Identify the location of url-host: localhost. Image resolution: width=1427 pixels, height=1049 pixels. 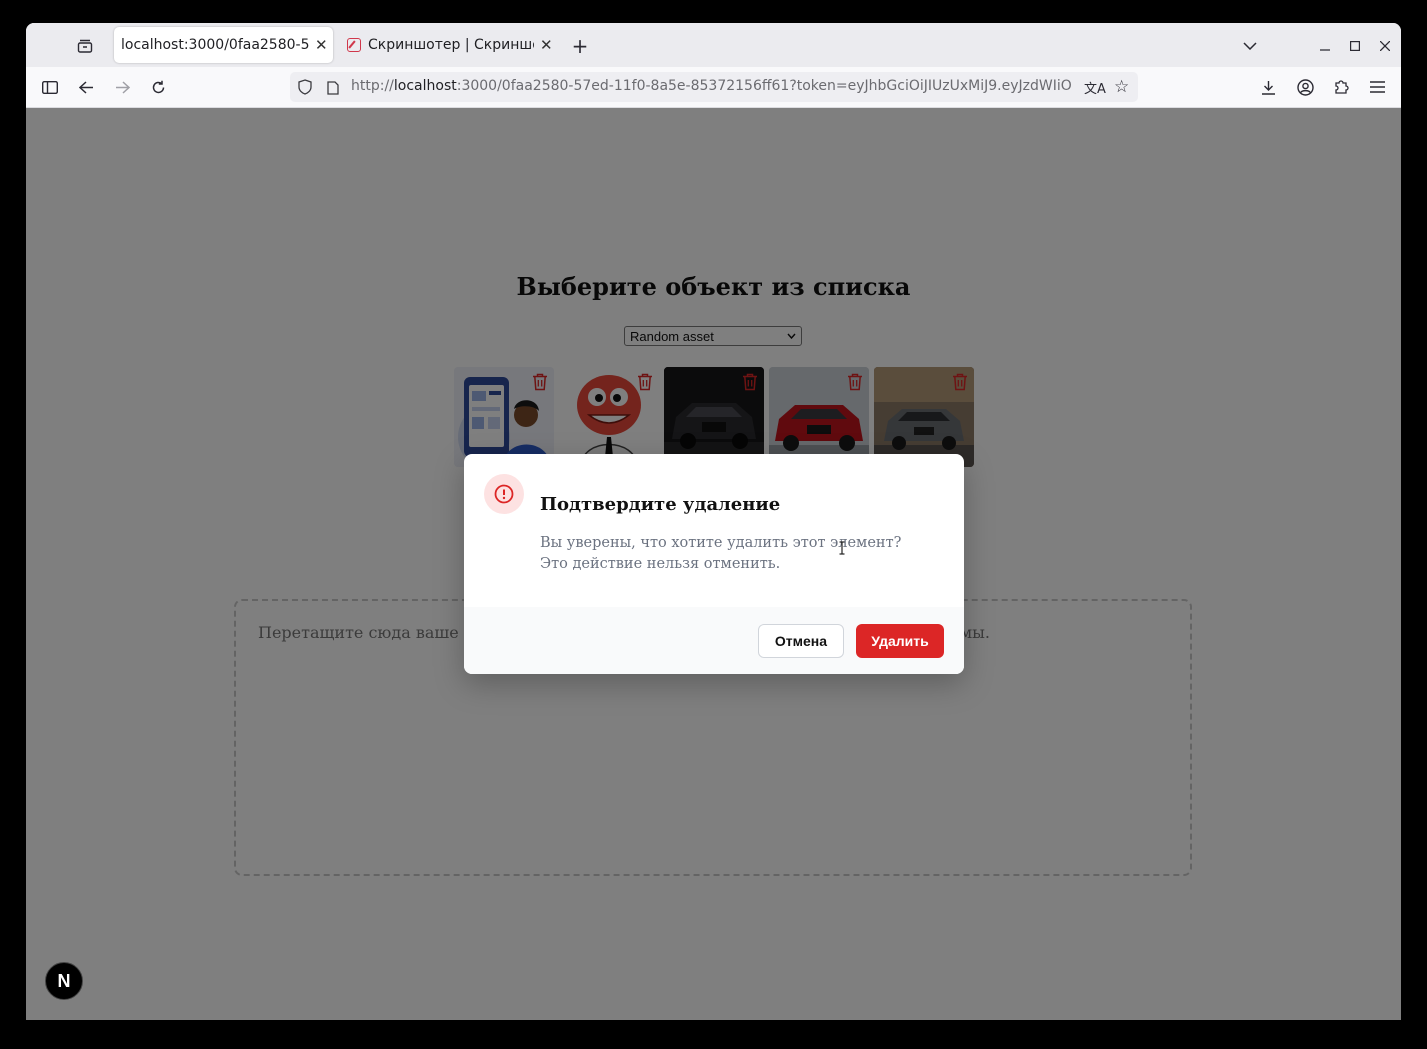
(425, 86).